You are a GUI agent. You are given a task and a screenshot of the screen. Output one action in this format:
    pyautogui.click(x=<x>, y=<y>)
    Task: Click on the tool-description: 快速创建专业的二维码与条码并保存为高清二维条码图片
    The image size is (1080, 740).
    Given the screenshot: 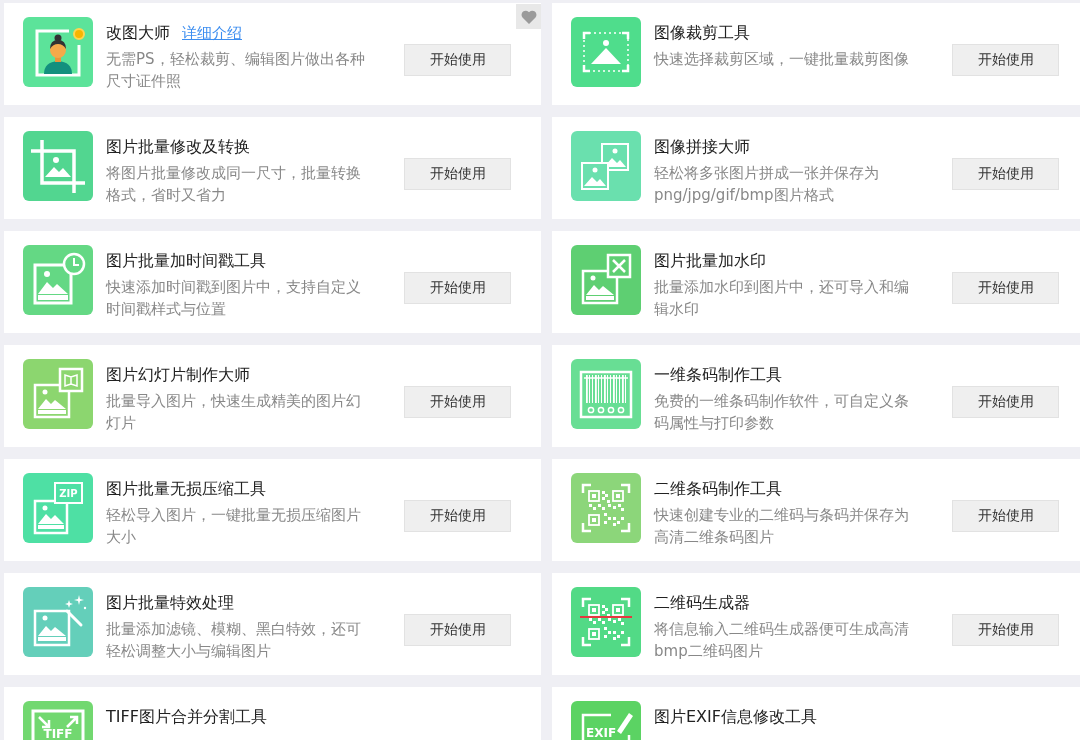 What is the action you would take?
    pyautogui.click(x=782, y=526)
    